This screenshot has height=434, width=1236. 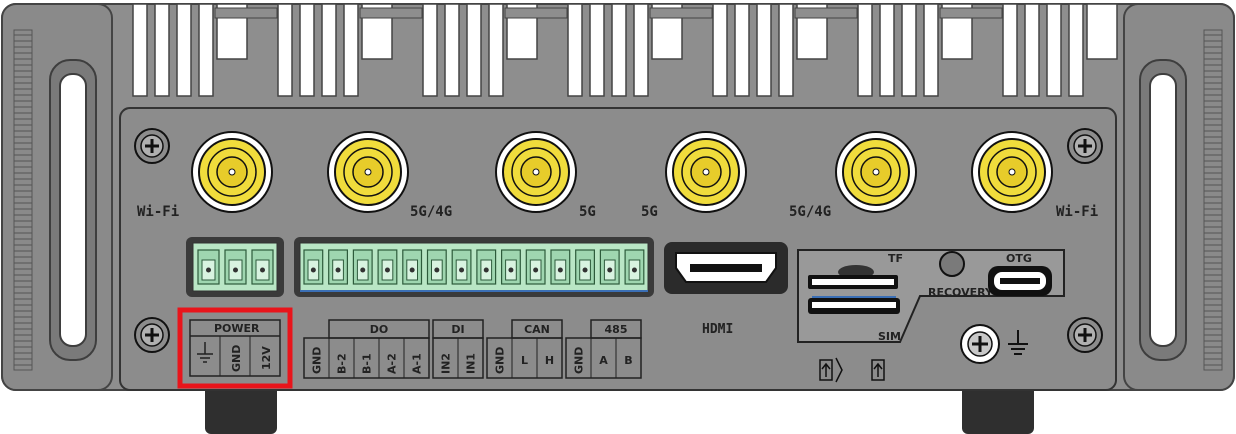 What do you see at coordinates (431, 212) in the screenshot?
I see `ant2-label: 5G/4G` at bounding box center [431, 212].